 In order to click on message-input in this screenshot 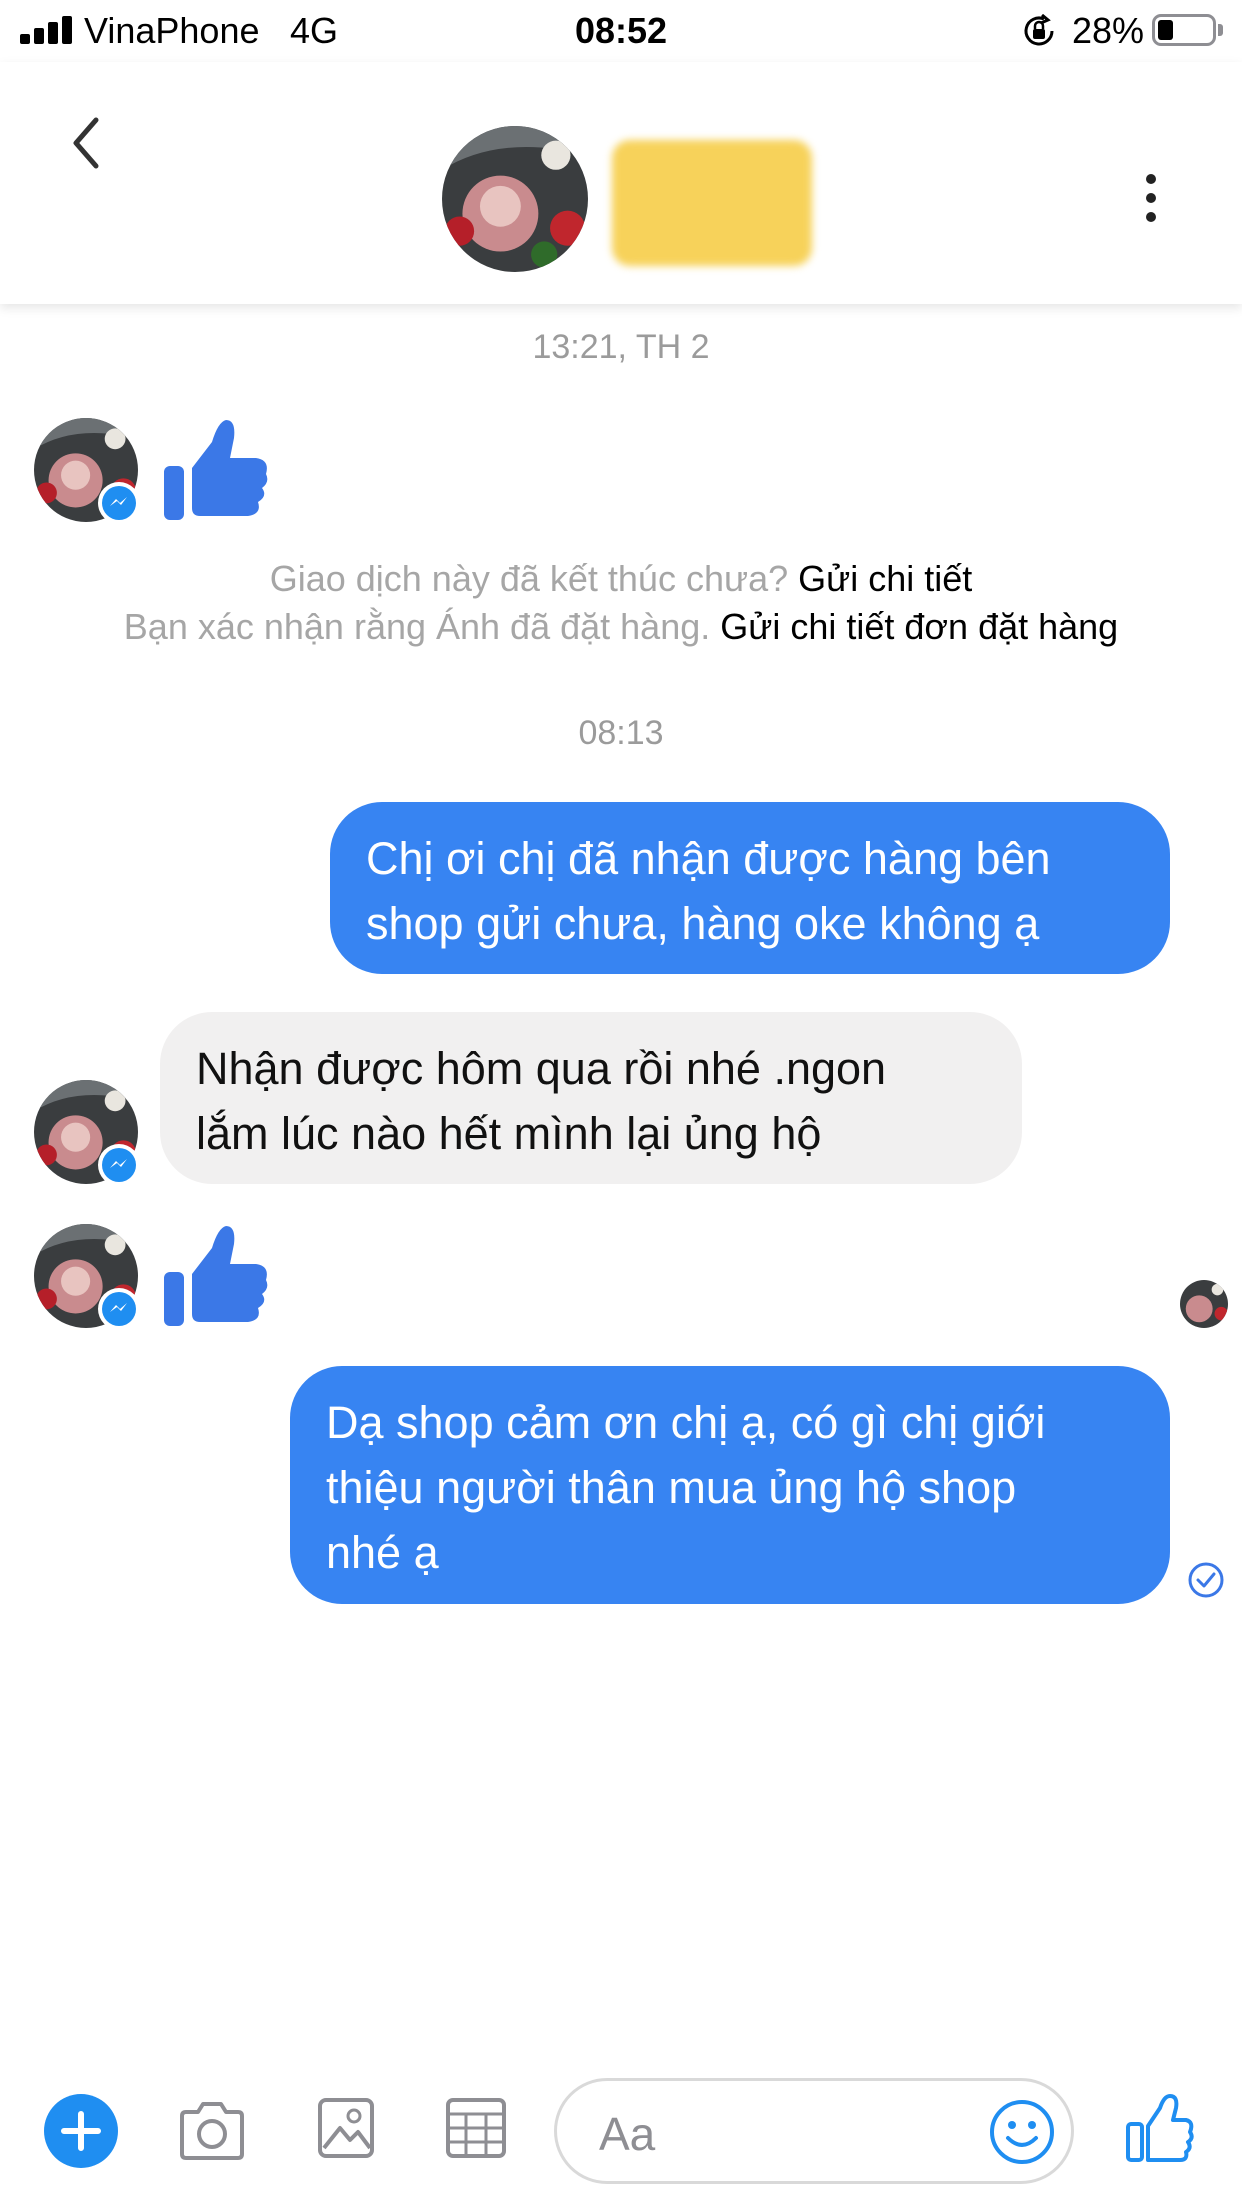, I will do `click(759, 2134)`.